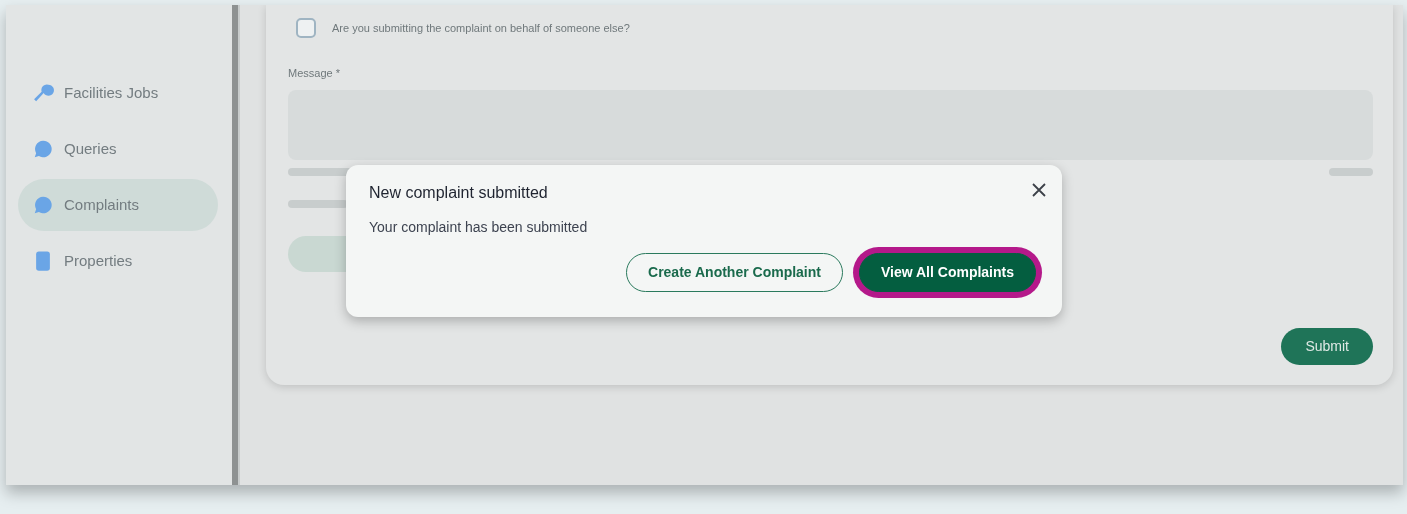  I want to click on checkbox, so click(306, 28).